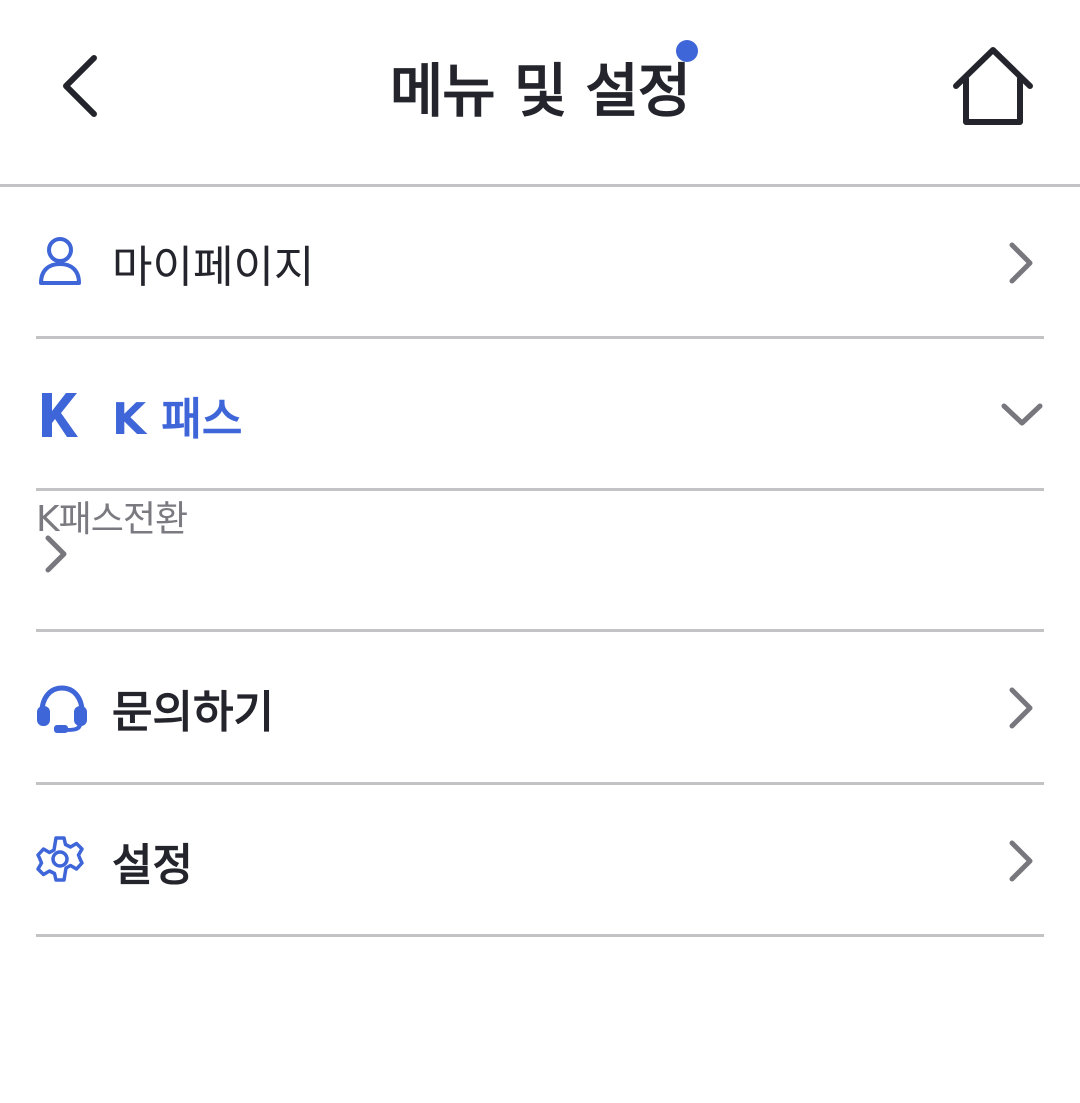 The width and height of the screenshot is (1080, 1103). Describe the element at coordinates (193, 712) in the screenshot. I see `menu-item-label: 문의하기` at that location.